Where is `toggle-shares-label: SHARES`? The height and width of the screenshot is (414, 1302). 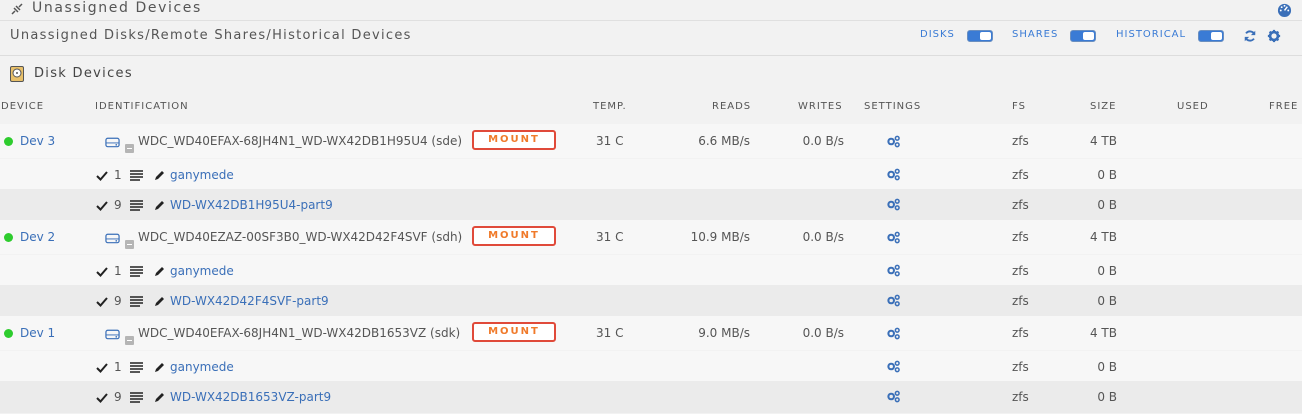
toggle-shares-label: SHARES is located at coordinates (1035, 34).